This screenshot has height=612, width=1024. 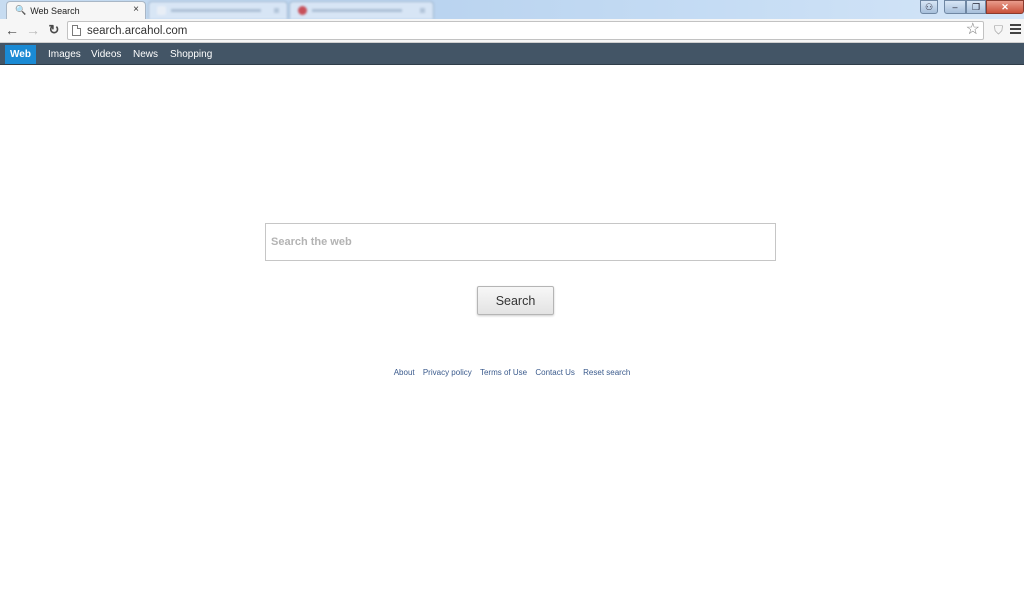 What do you see at coordinates (137, 31) in the screenshot?
I see `url-text: search.arcahol.com` at bounding box center [137, 31].